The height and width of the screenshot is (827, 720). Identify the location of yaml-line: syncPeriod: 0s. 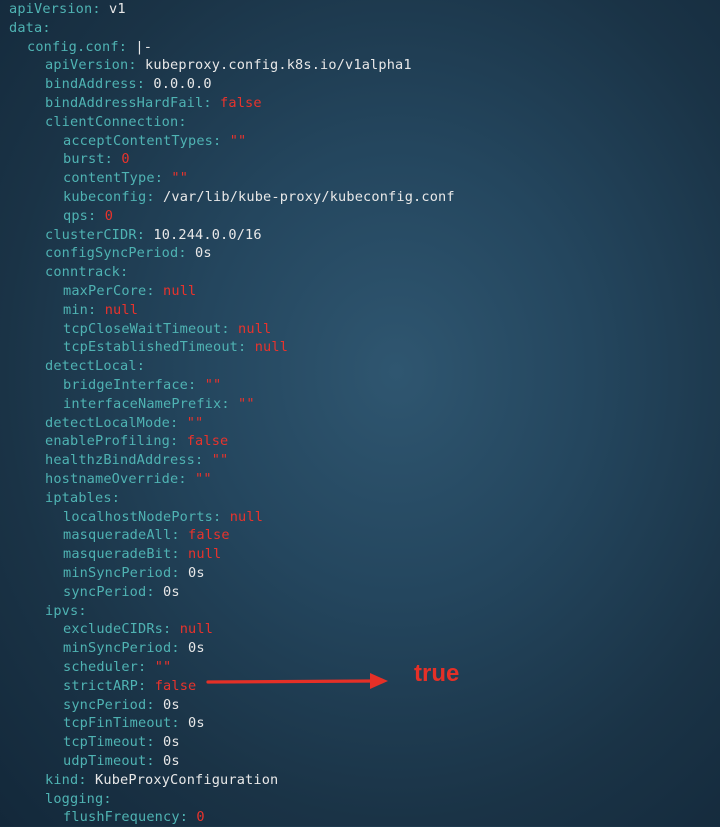
(121, 592).